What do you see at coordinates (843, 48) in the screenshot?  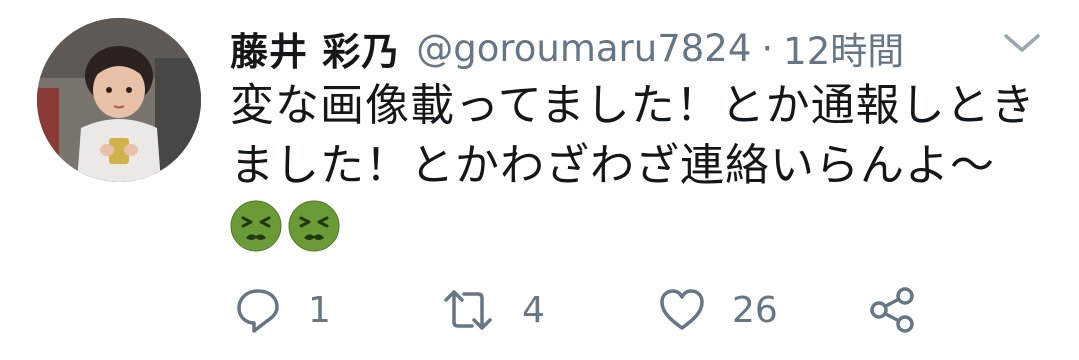 I see `timestamp: 12時間` at bounding box center [843, 48].